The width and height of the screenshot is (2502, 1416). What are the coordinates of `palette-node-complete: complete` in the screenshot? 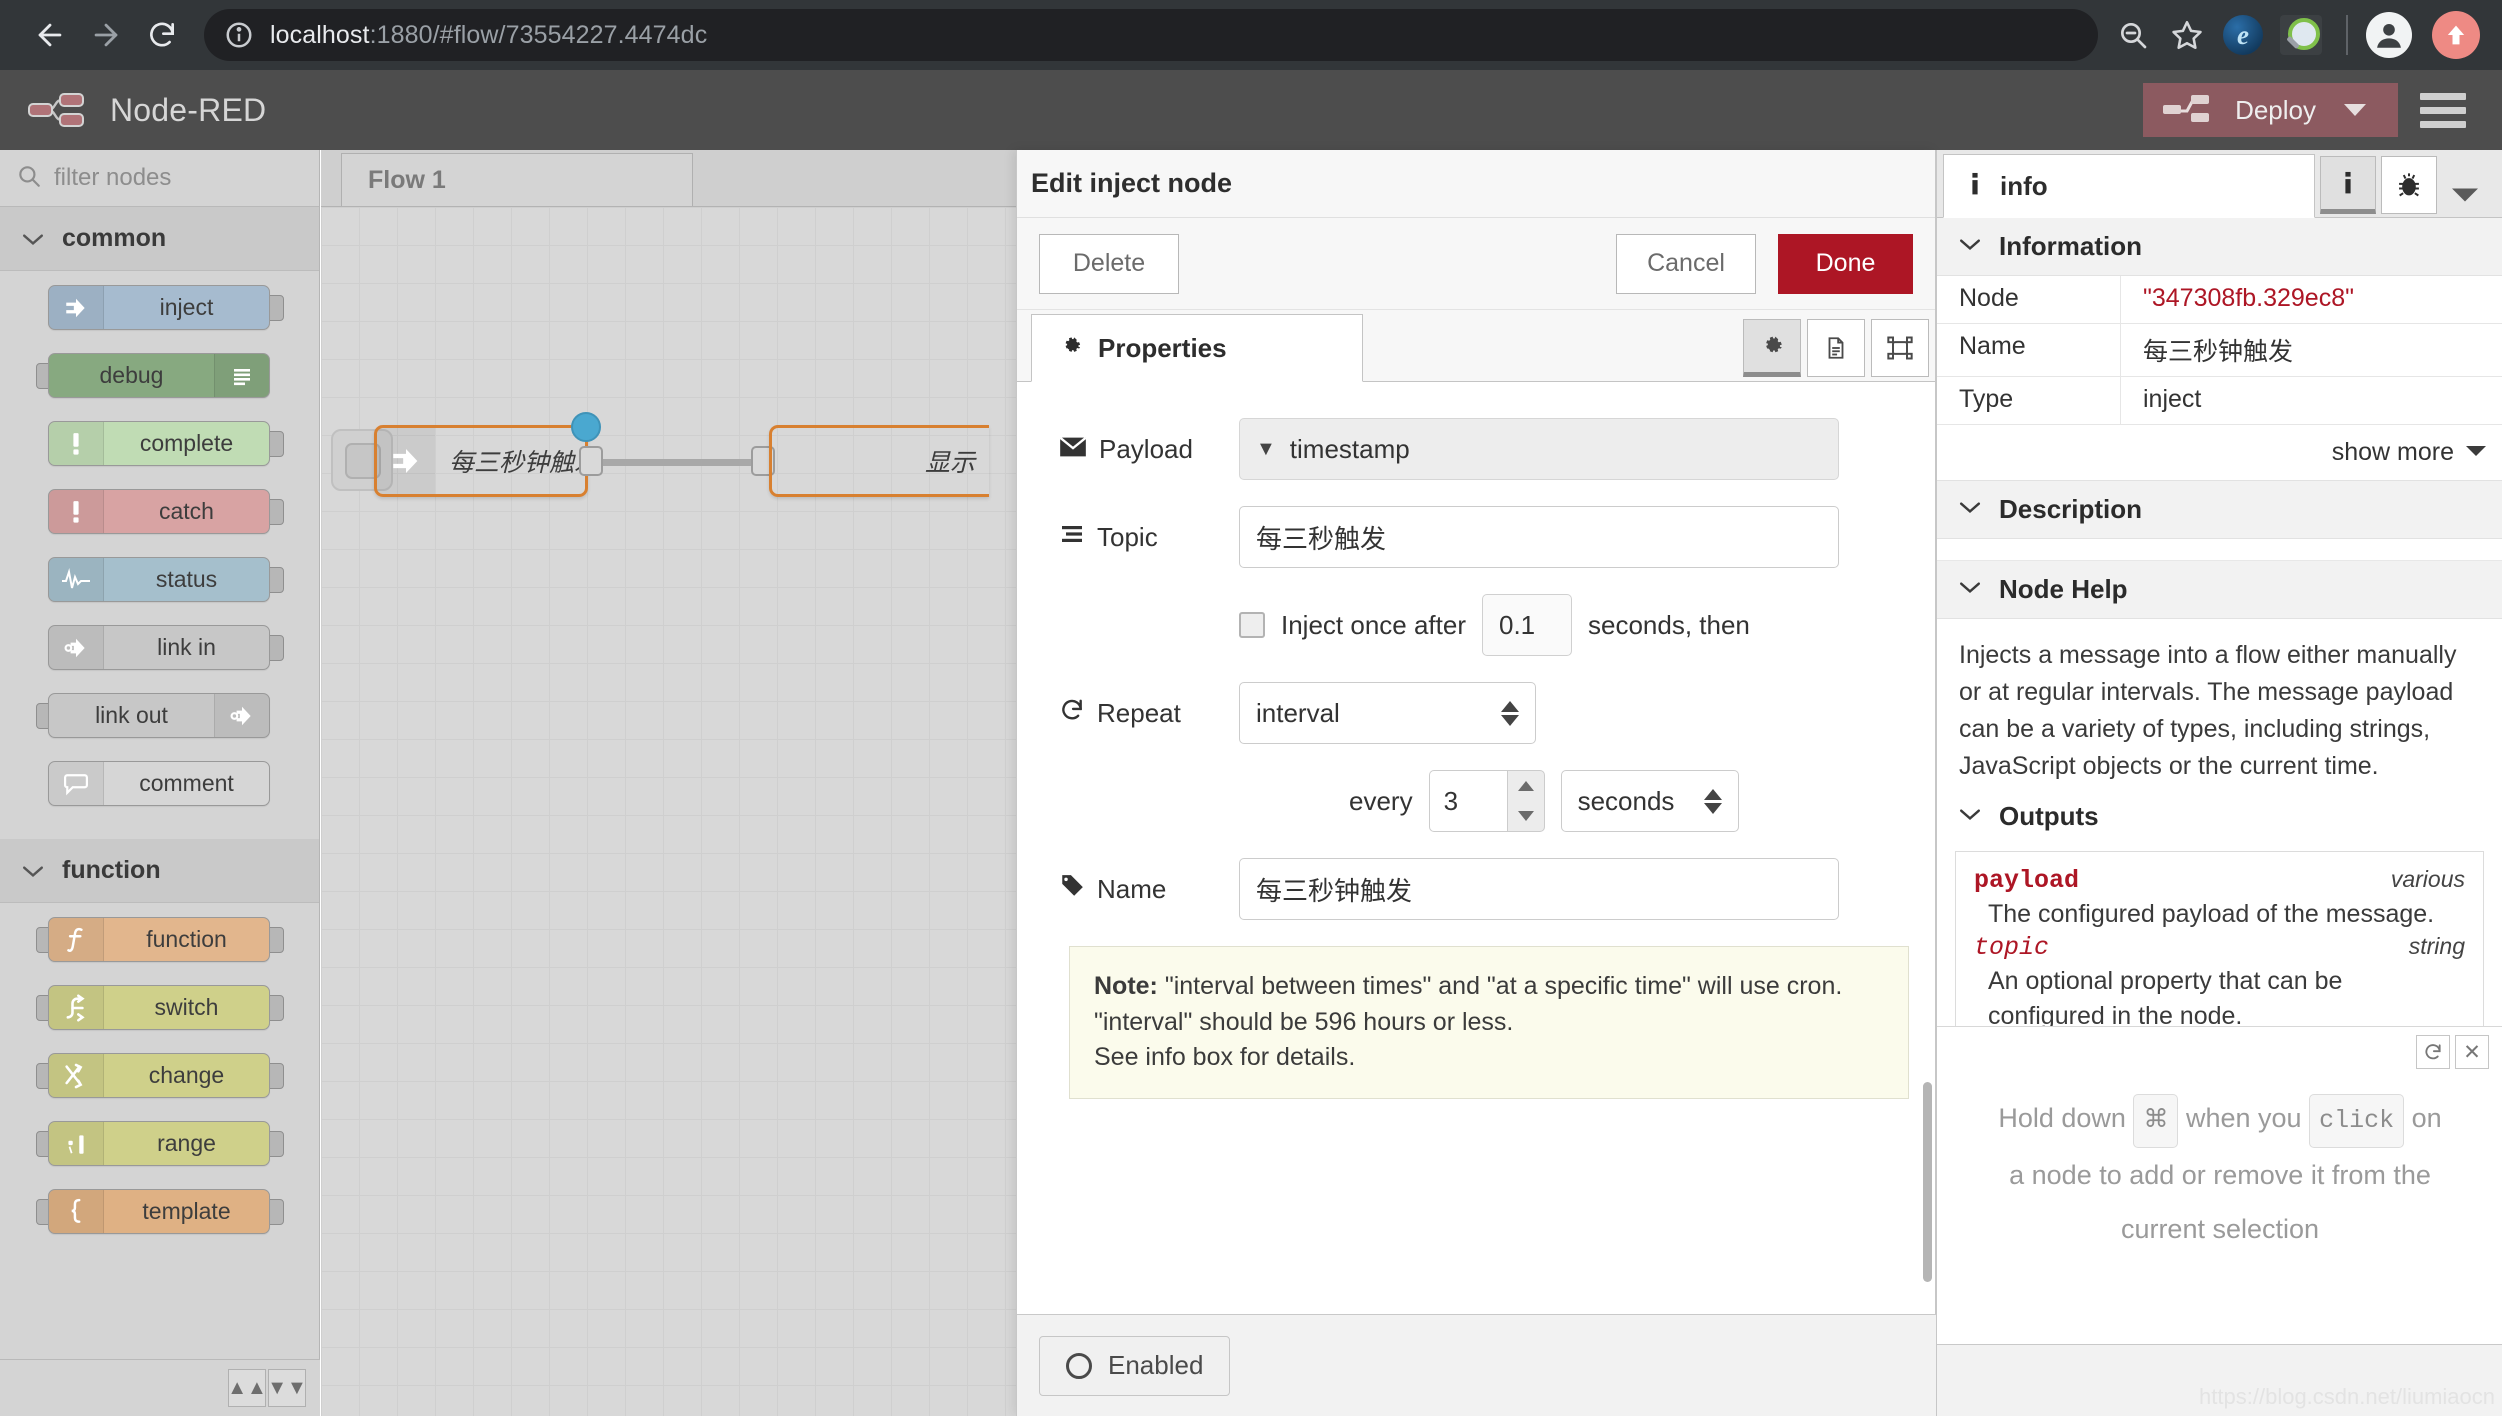 It's located at (159, 443).